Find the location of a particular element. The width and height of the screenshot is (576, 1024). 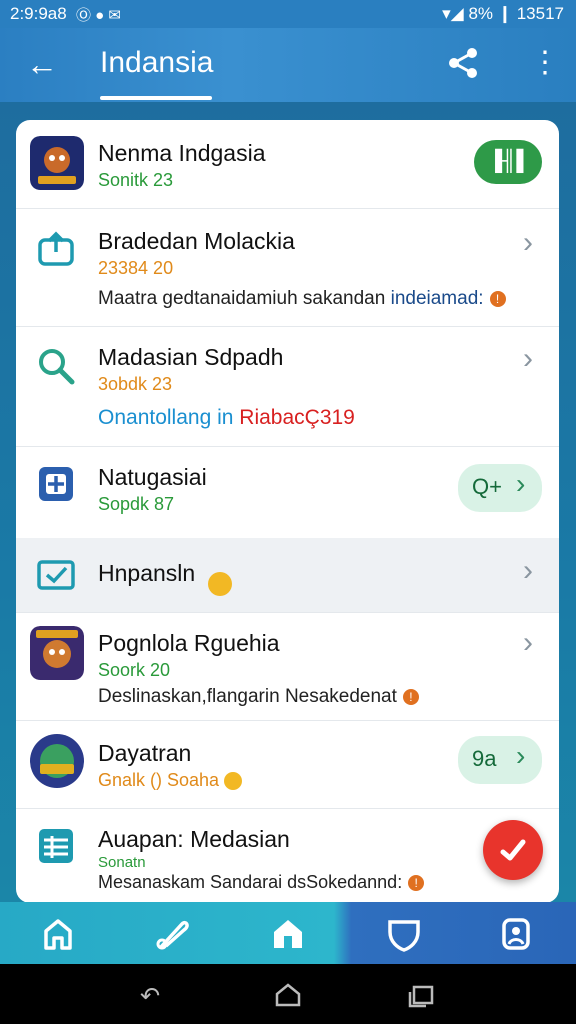

item-subtitle: Sonatn is located at coordinates (122, 862).